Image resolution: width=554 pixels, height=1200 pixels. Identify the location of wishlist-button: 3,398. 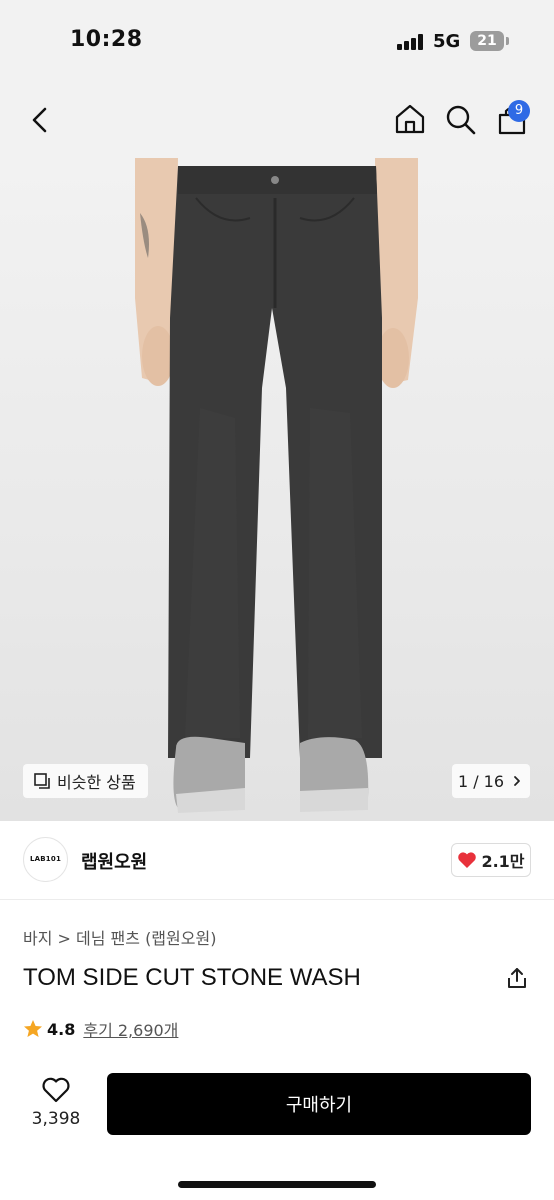
(56, 1104).